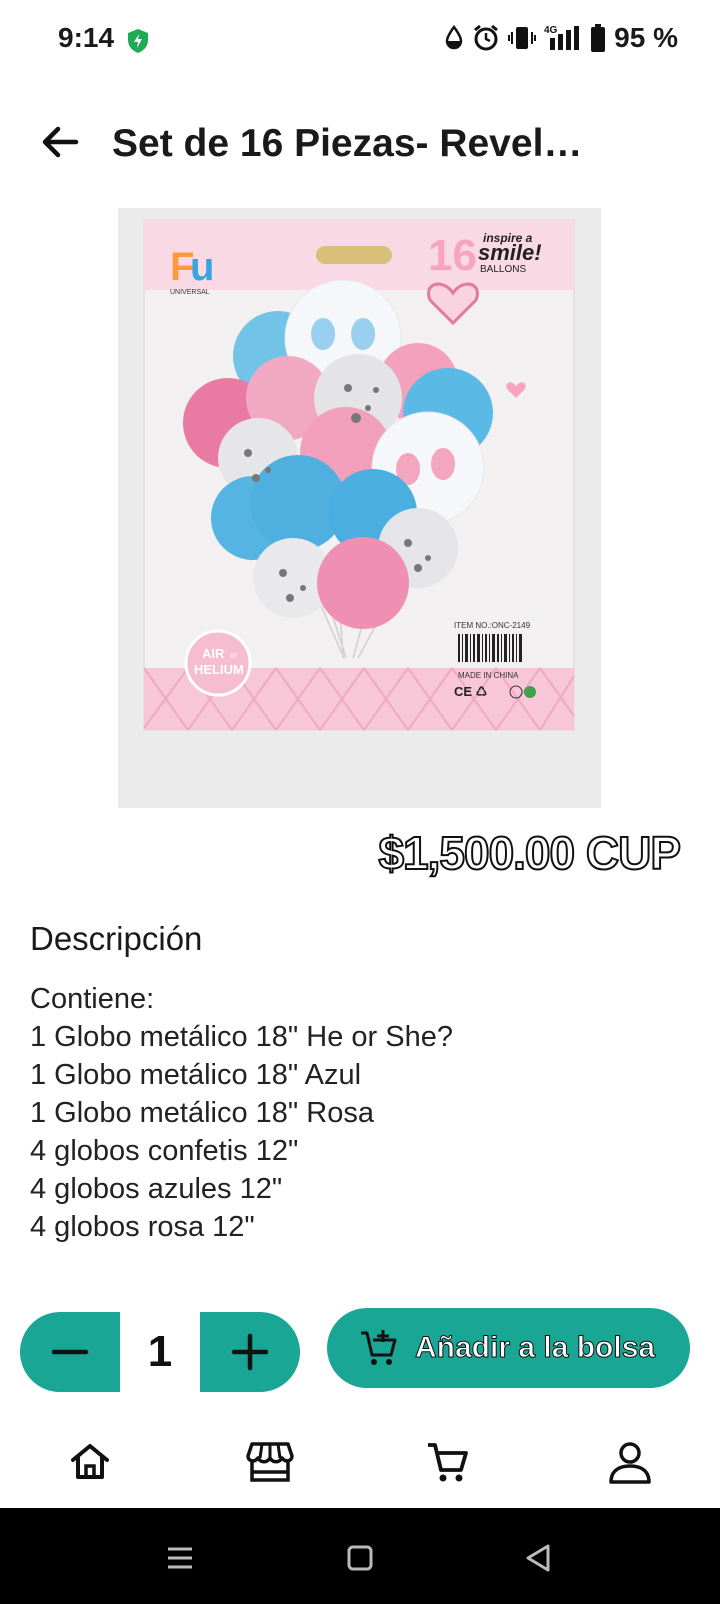 The height and width of the screenshot is (1604, 720). What do you see at coordinates (360, 40) in the screenshot?
I see `status-bar: 9:14 4G 95 %` at bounding box center [360, 40].